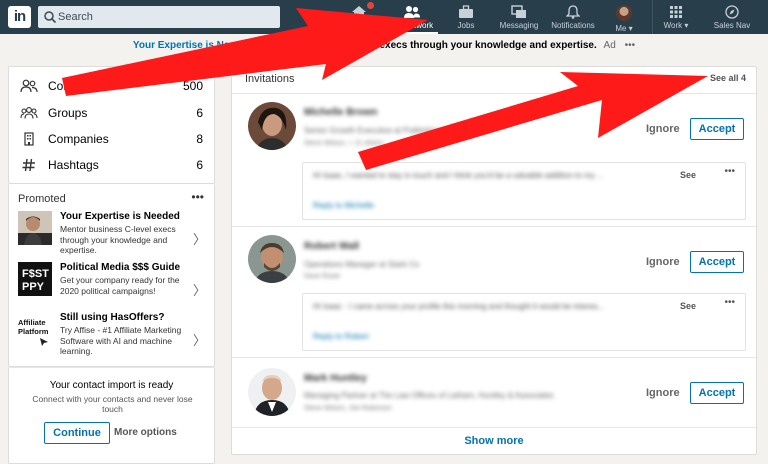 The width and height of the screenshot is (768, 464). I want to click on bell-icon, so click(573, 12).